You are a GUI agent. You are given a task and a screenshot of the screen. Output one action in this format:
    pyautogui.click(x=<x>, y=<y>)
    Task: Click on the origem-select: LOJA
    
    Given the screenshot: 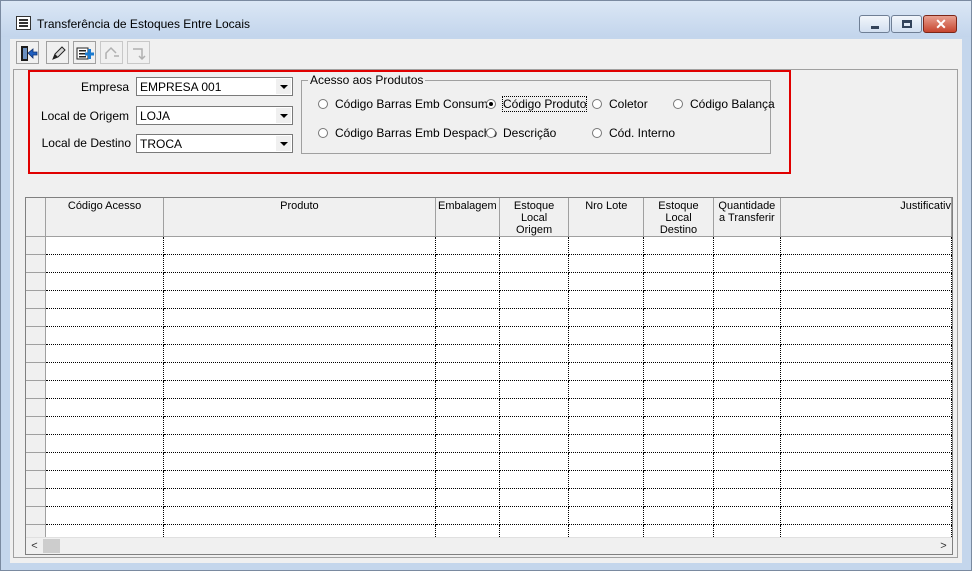 What is the action you would take?
    pyautogui.click(x=214, y=115)
    